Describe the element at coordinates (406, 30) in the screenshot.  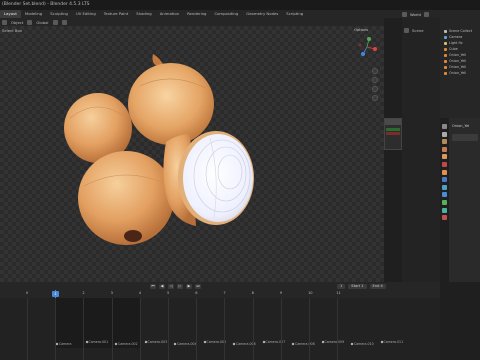
I see `outliner-display-icon` at that location.